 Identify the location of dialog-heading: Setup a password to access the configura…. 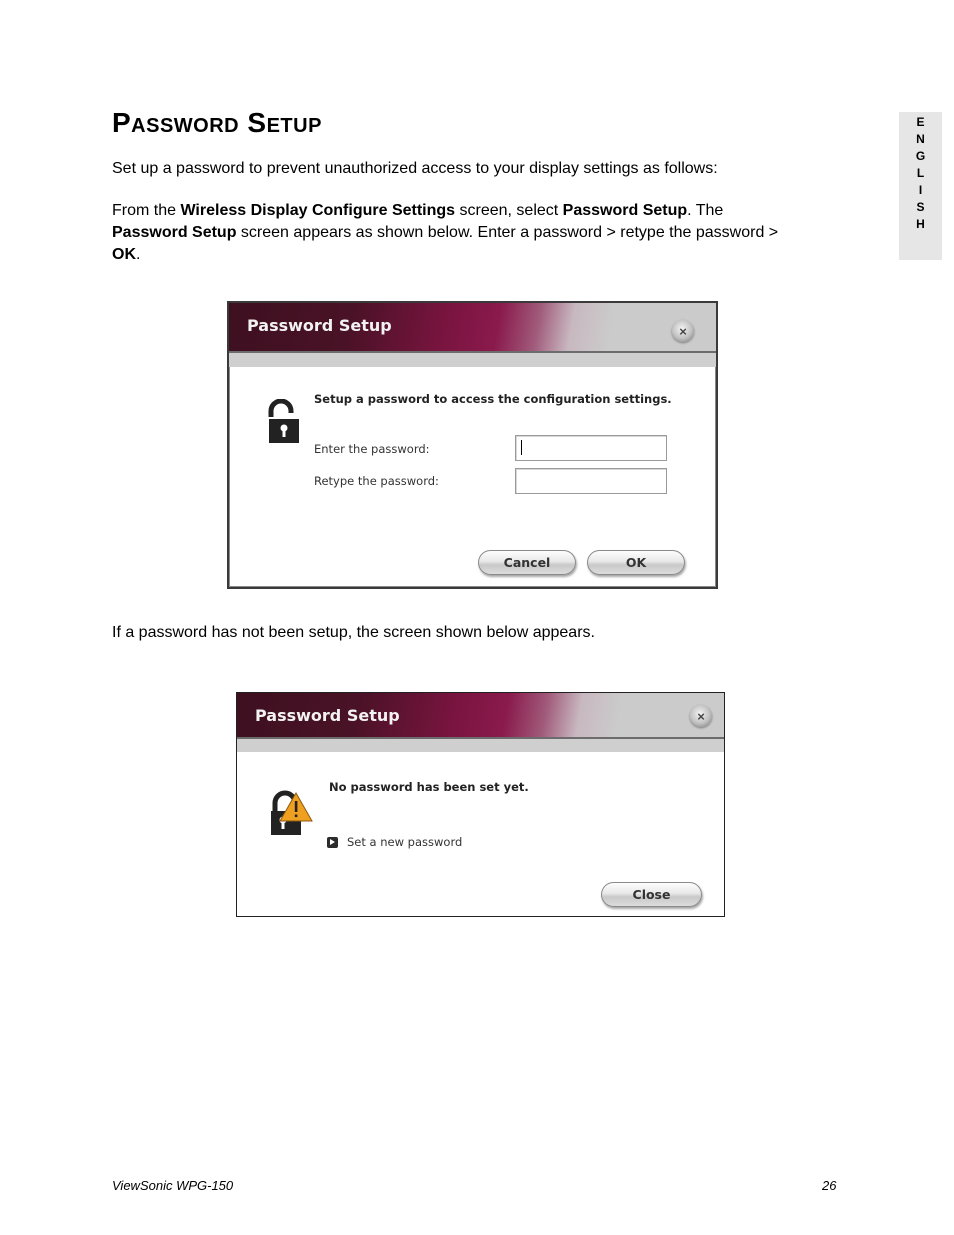
(493, 399).